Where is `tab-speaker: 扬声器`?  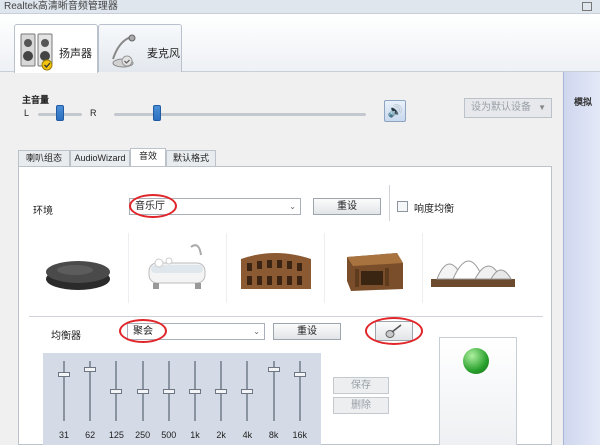
tab-speaker: 扬声器 is located at coordinates (56, 48).